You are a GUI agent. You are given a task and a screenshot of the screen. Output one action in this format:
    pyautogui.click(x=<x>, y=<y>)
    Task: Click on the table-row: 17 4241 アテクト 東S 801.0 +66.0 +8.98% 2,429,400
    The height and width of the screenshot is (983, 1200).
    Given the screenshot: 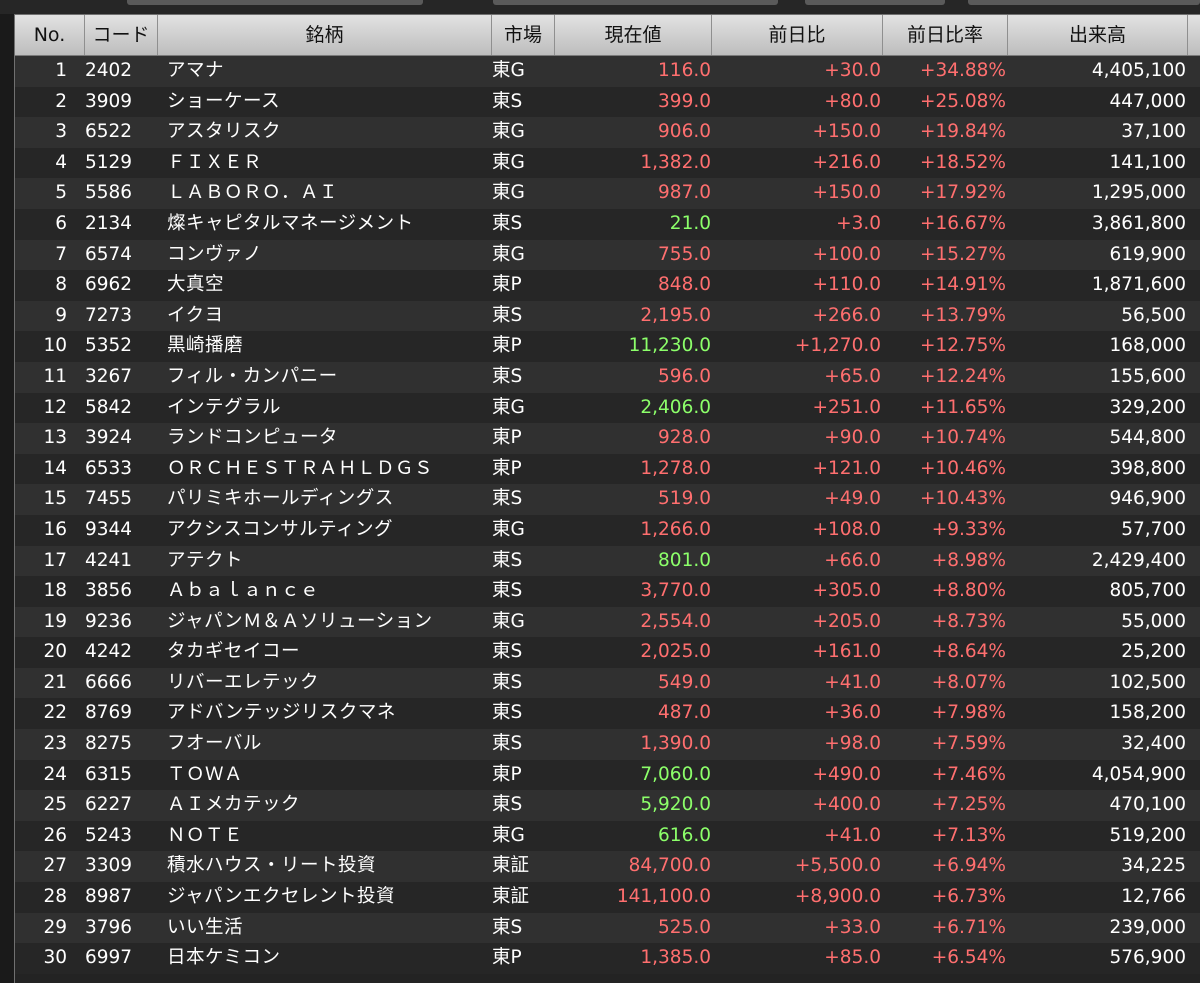 What is the action you would take?
    pyautogui.click(x=607, y=561)
    